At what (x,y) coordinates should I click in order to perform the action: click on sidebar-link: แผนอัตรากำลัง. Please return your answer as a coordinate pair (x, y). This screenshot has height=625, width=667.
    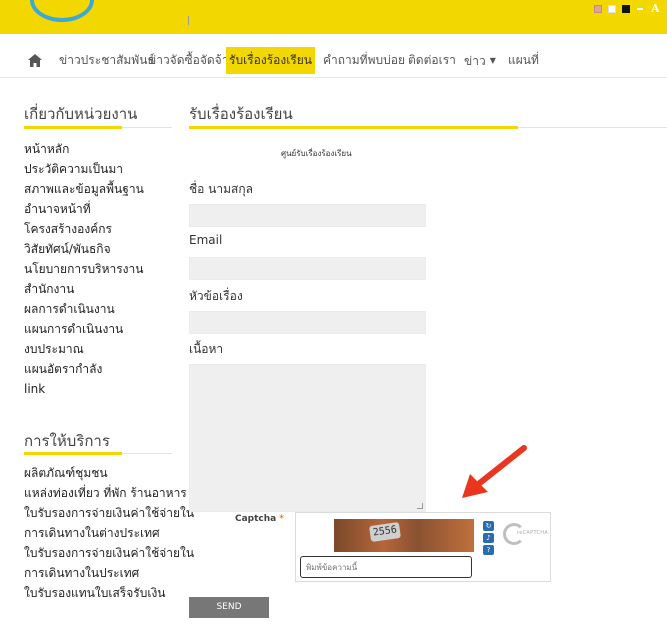
    Looking at the image, I should click on (84, 369).